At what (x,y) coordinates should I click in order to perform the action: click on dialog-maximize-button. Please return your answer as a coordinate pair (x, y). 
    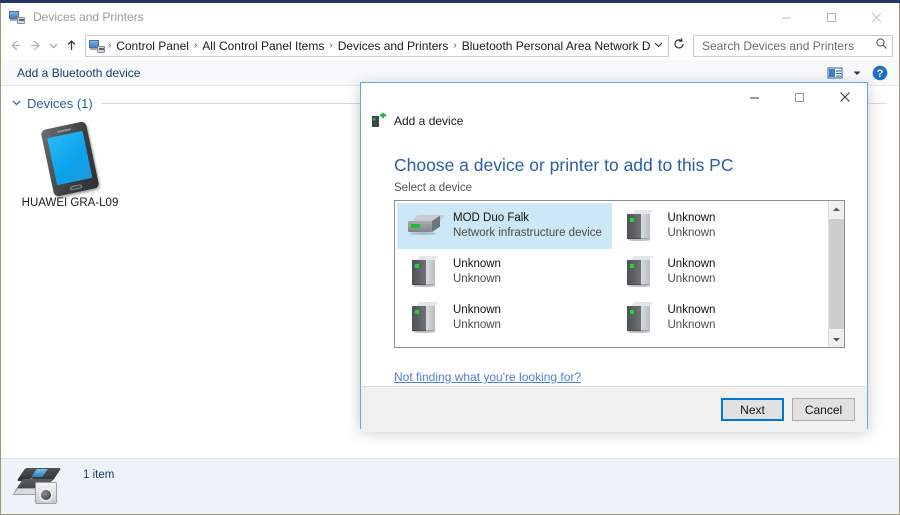
    Looking at the image, I should click on (799, 97).